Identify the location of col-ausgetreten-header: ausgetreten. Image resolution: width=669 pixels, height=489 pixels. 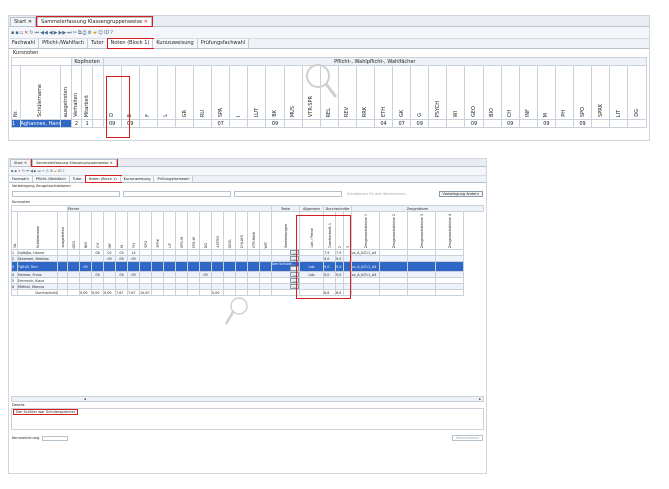
(65, 92).